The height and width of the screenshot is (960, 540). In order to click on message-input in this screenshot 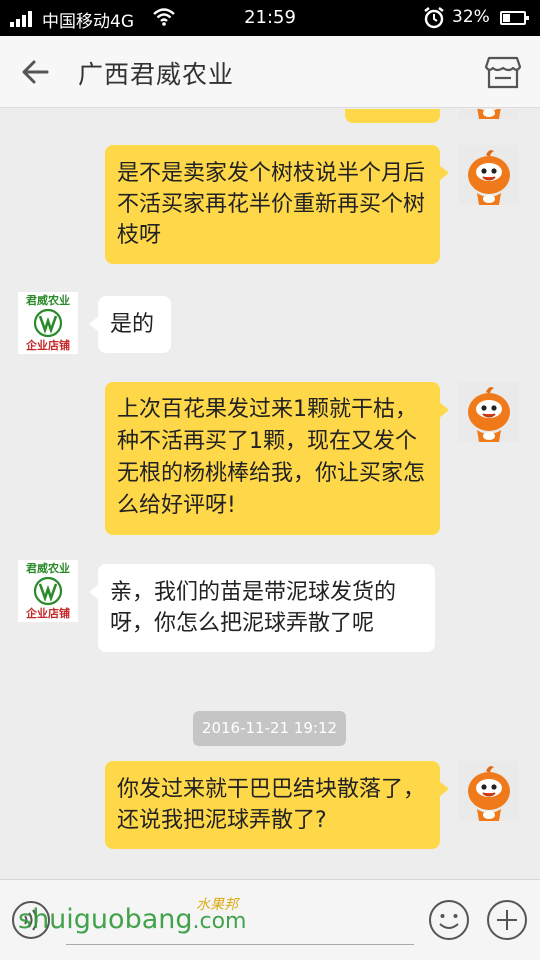, I will do `click(240, 944)`.